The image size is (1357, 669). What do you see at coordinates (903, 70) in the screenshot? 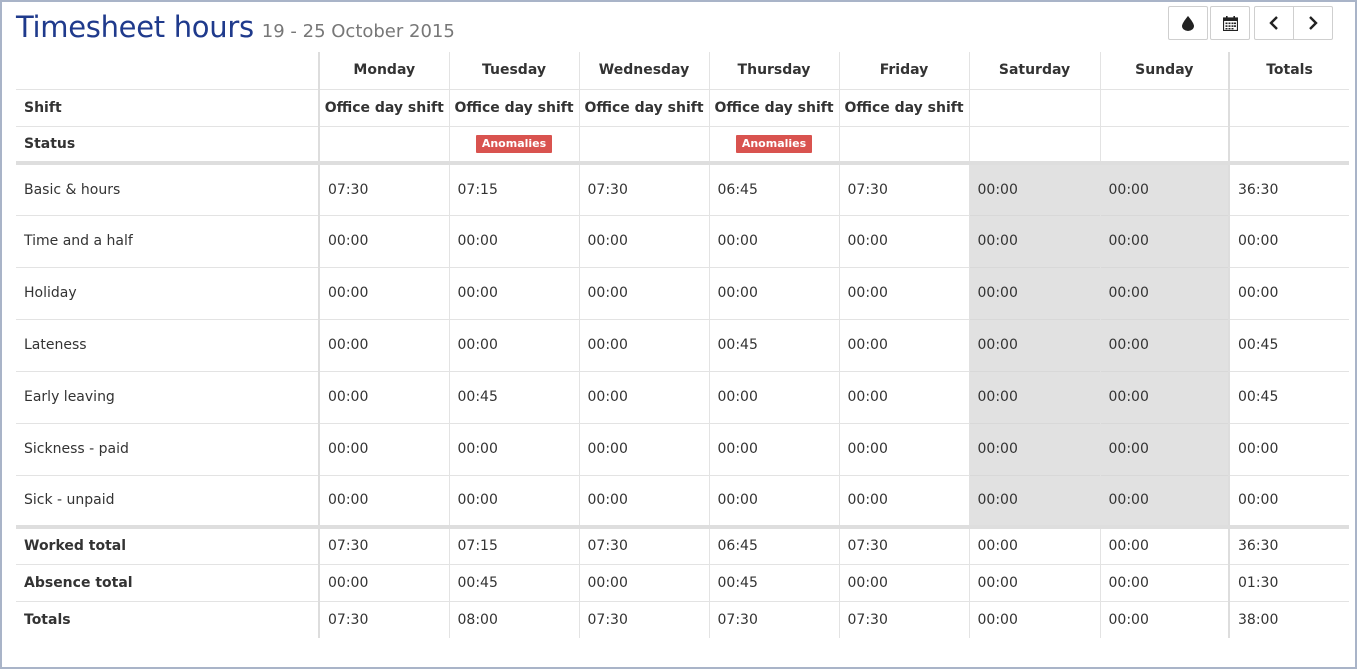
I see `column-header-friday: Friday` at bounding box center [903, 70].